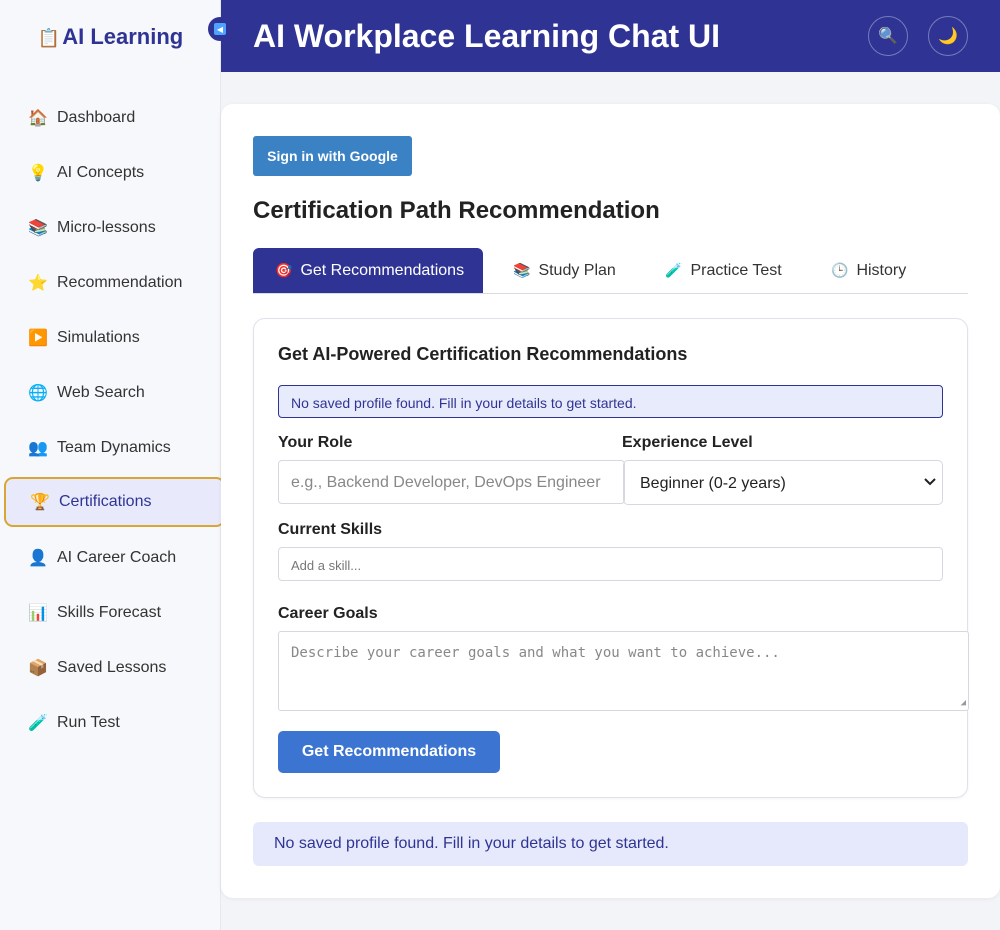 The width and height of the screenshot is (1000, 930). Describe the element at coordinates (40, 502) in the screenshot. I see `trophy-icon: 🏆` at that location.